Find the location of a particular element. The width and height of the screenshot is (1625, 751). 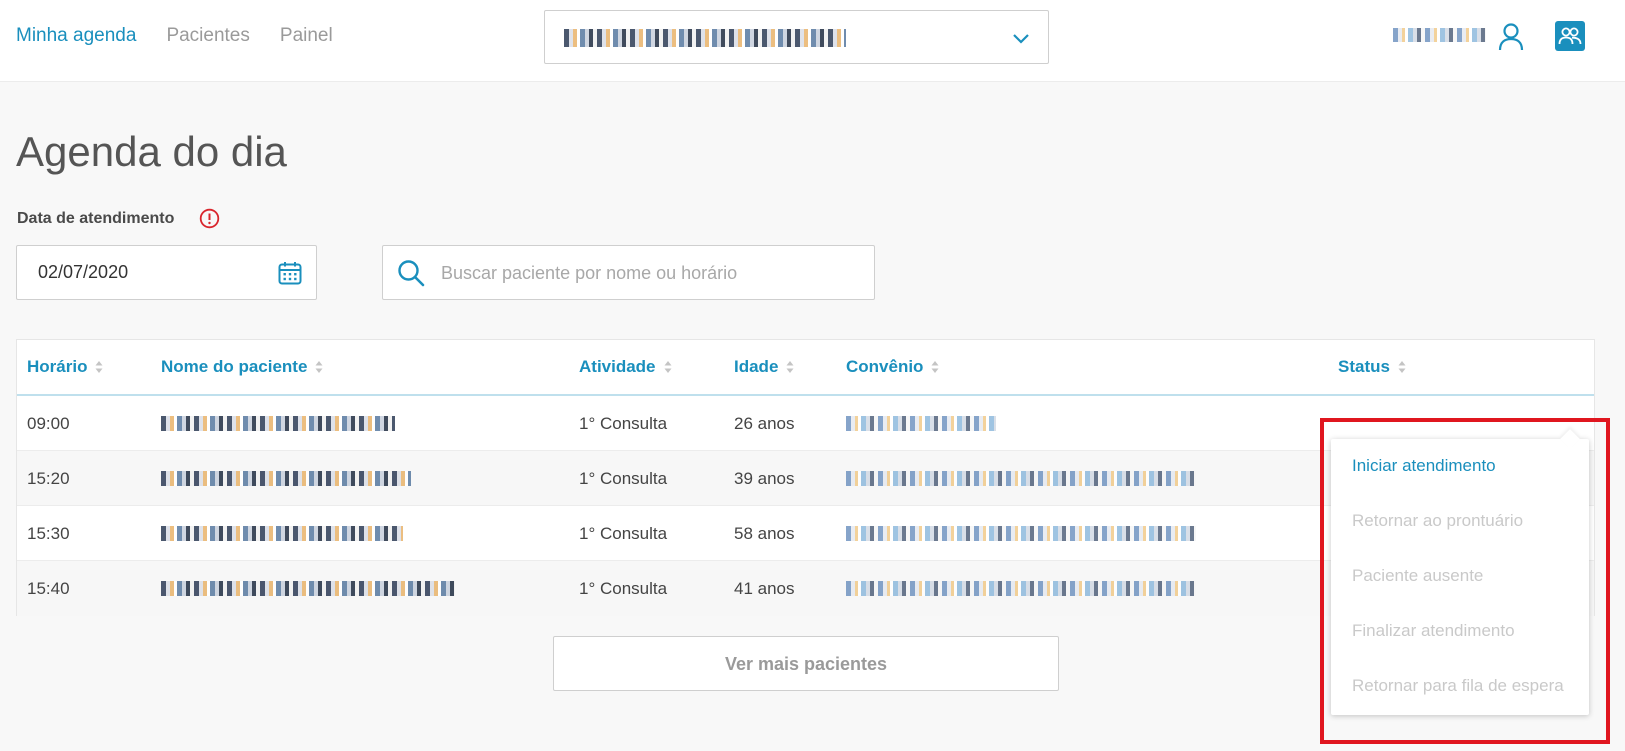

search-icon is located at coordinates (411, 273).